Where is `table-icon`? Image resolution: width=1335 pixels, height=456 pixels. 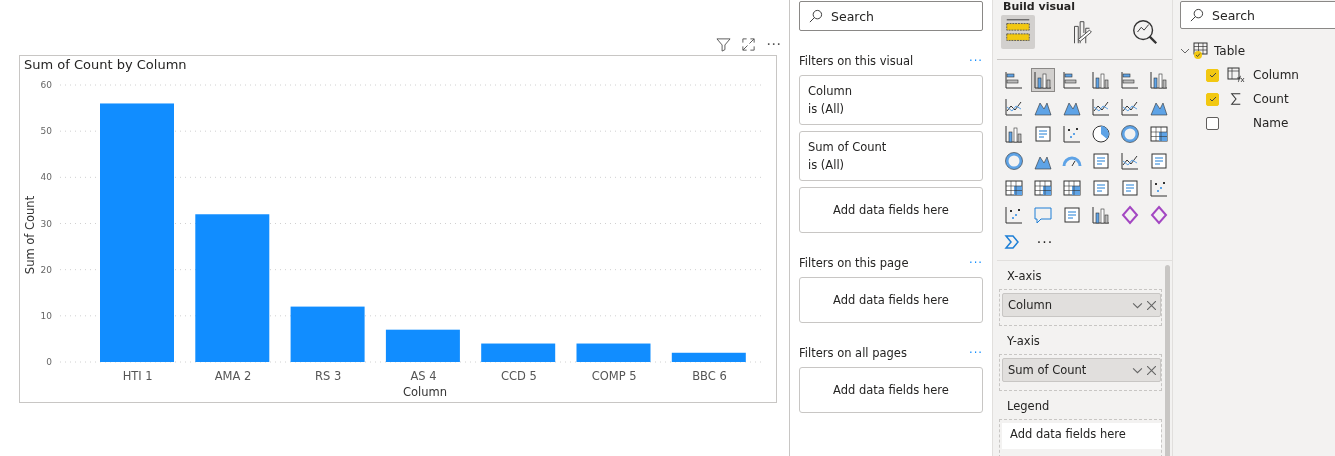 table-icon is located at coordinates (1202, 51).